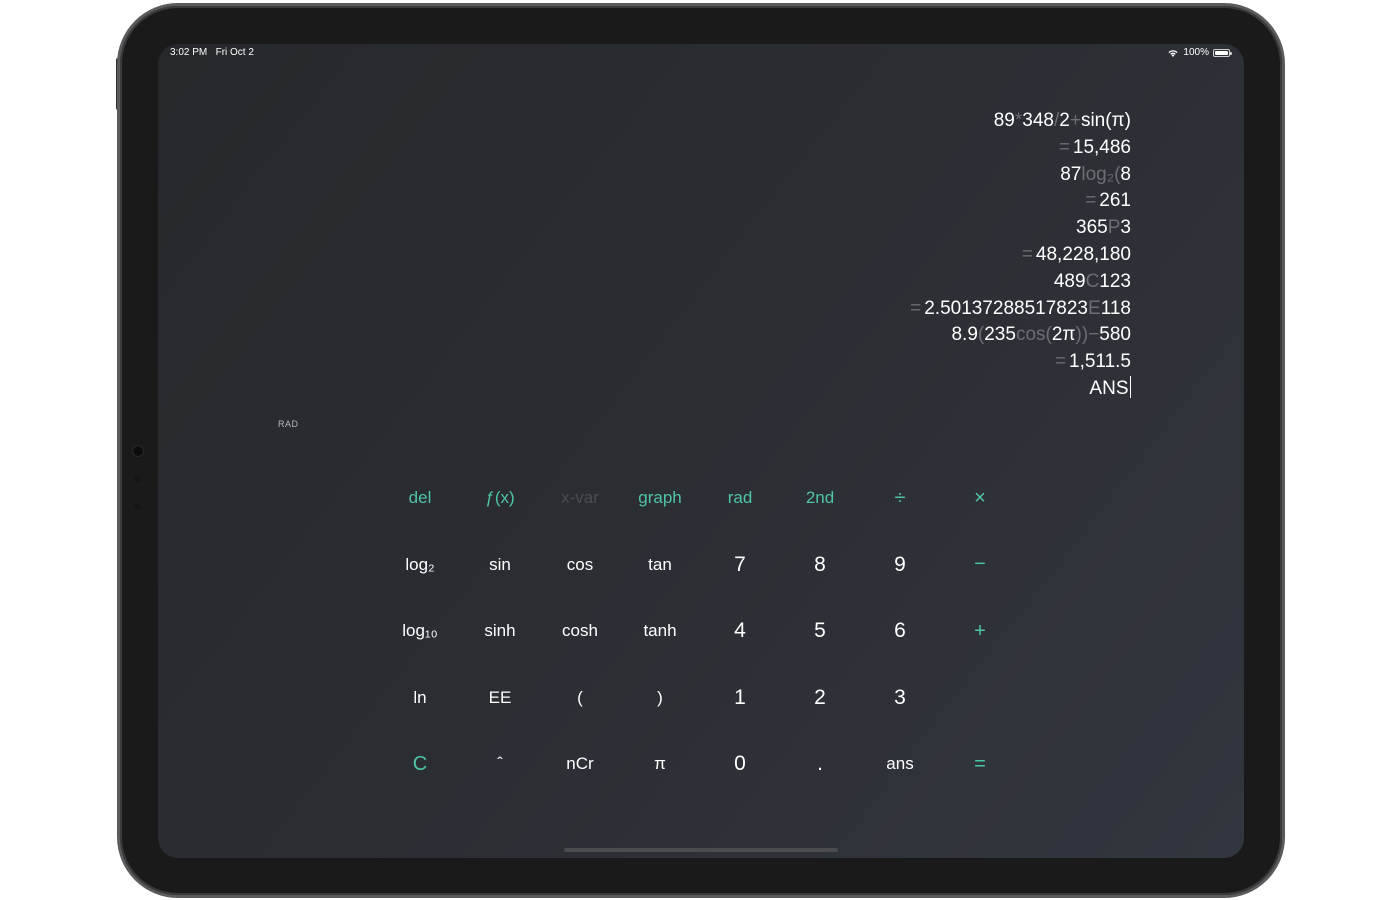 The height and width of the screenshot is (900, 1400). Describe the element at coordinates (580, 565) in the screenshot. I see `cos-key: cos` at that location.